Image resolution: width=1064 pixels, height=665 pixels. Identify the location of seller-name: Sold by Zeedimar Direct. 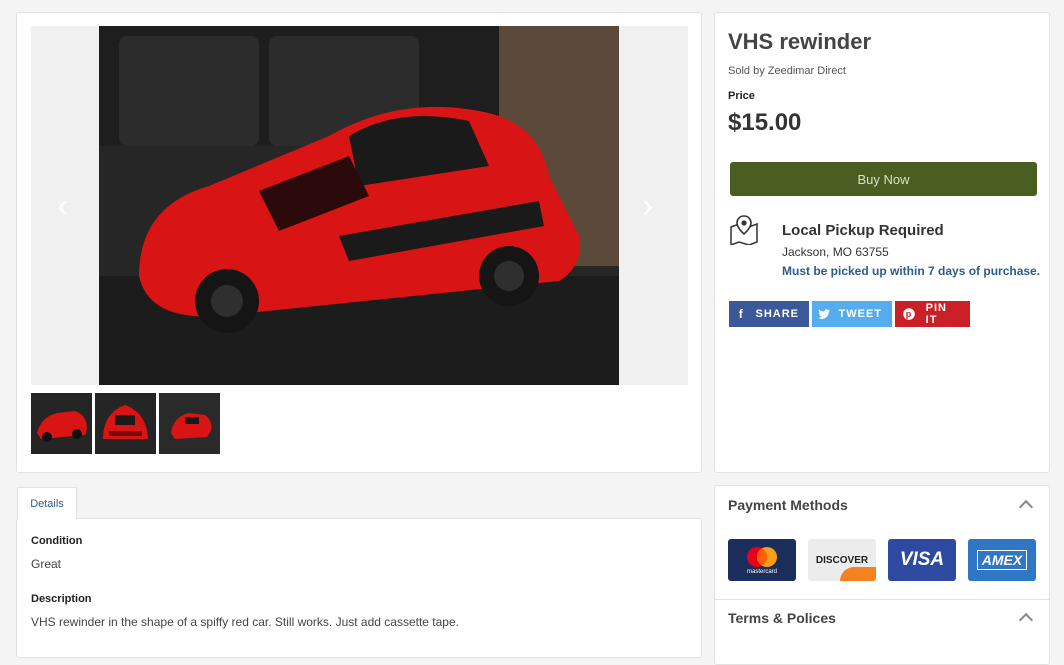
(787, 71).